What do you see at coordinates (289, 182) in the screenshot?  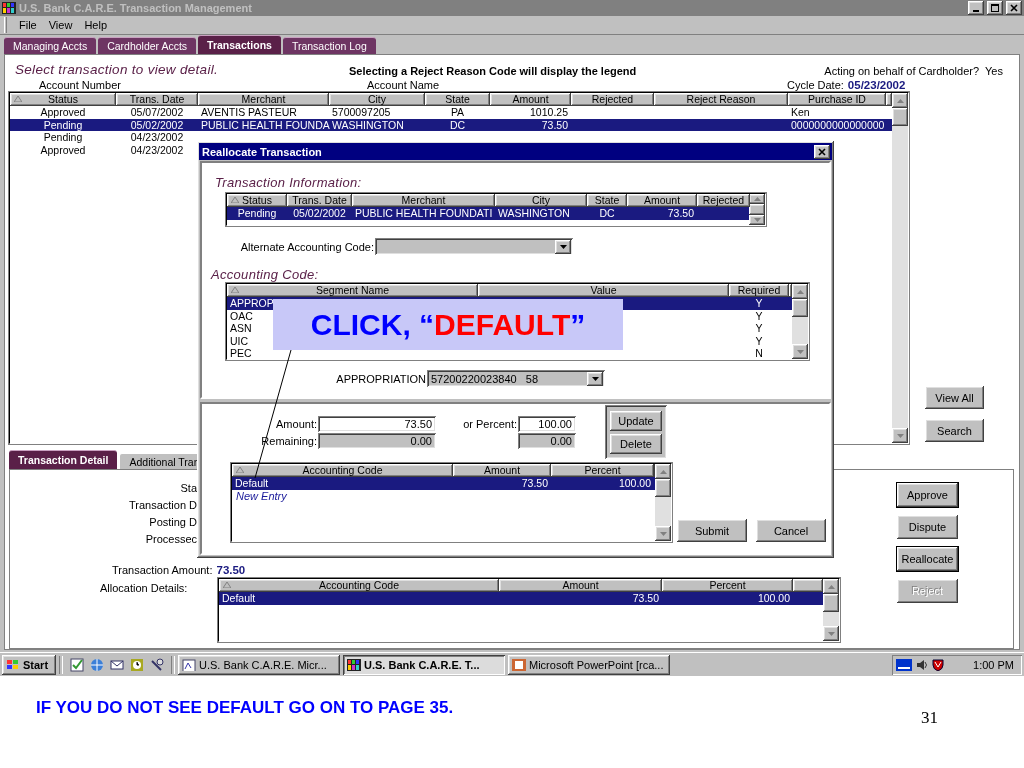 I see `section-heading: Transaction Information:` at bounding box center [289, 182].